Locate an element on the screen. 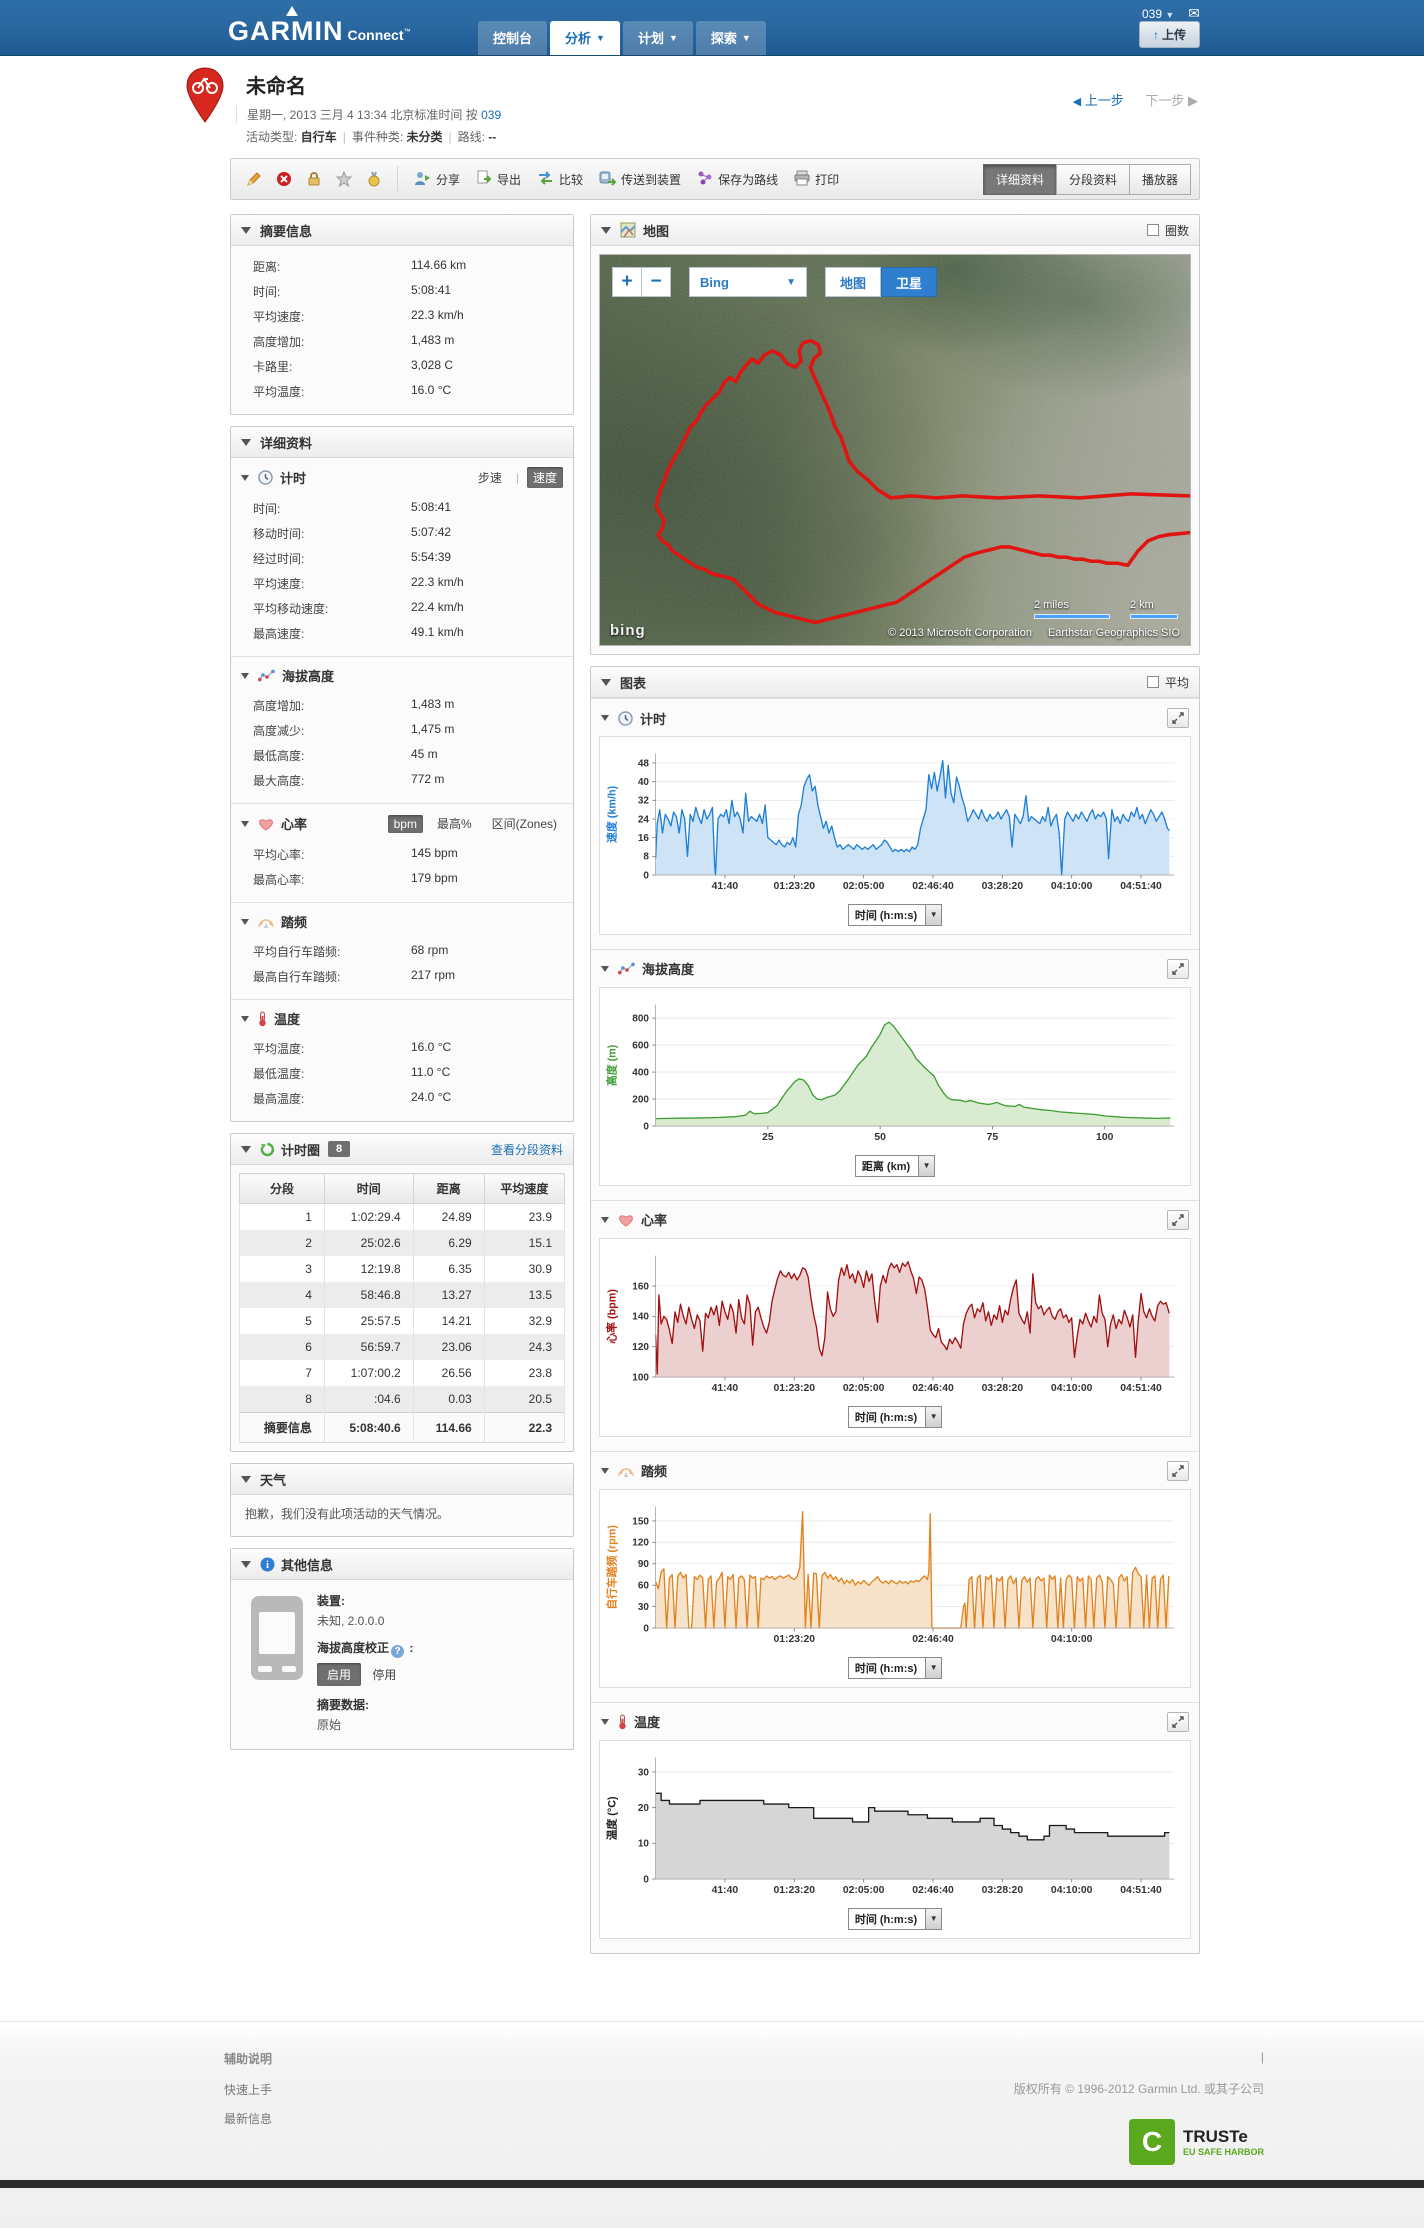 The image size is (1424, 2228). toggle-bpm: bpm is located at coordinates (405, 823).